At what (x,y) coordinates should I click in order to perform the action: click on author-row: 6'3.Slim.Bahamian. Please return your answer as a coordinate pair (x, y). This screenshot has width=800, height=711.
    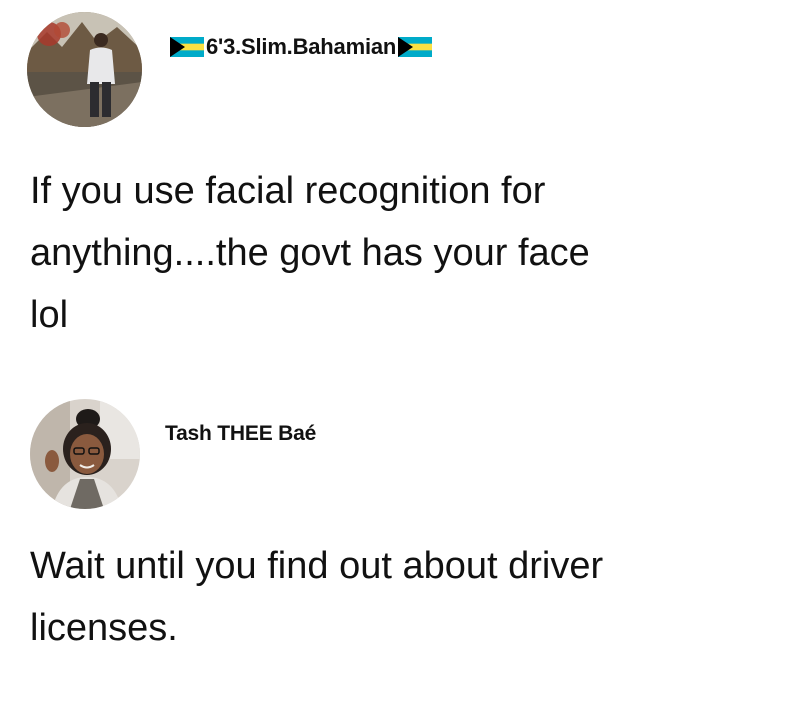
    Looking at the image, I should click on (301, 47).